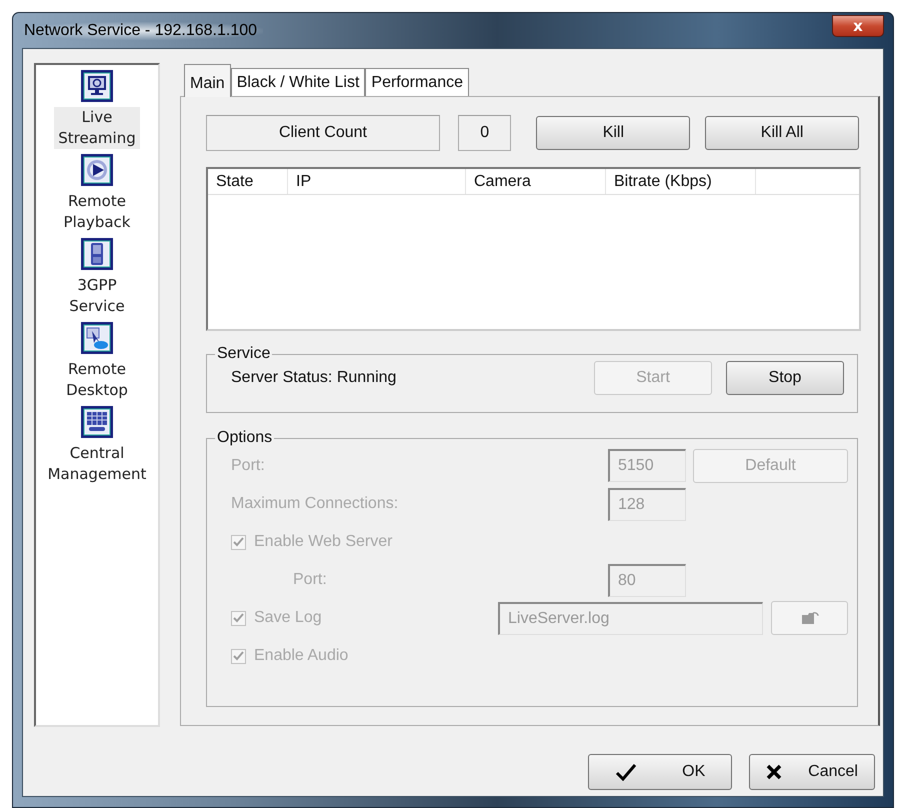 Image resolution: width=906 pixels, height=808 pixels. Describe the element at coordinates (97, 338) in the screenshot. I see `desktop-icon` at that location.